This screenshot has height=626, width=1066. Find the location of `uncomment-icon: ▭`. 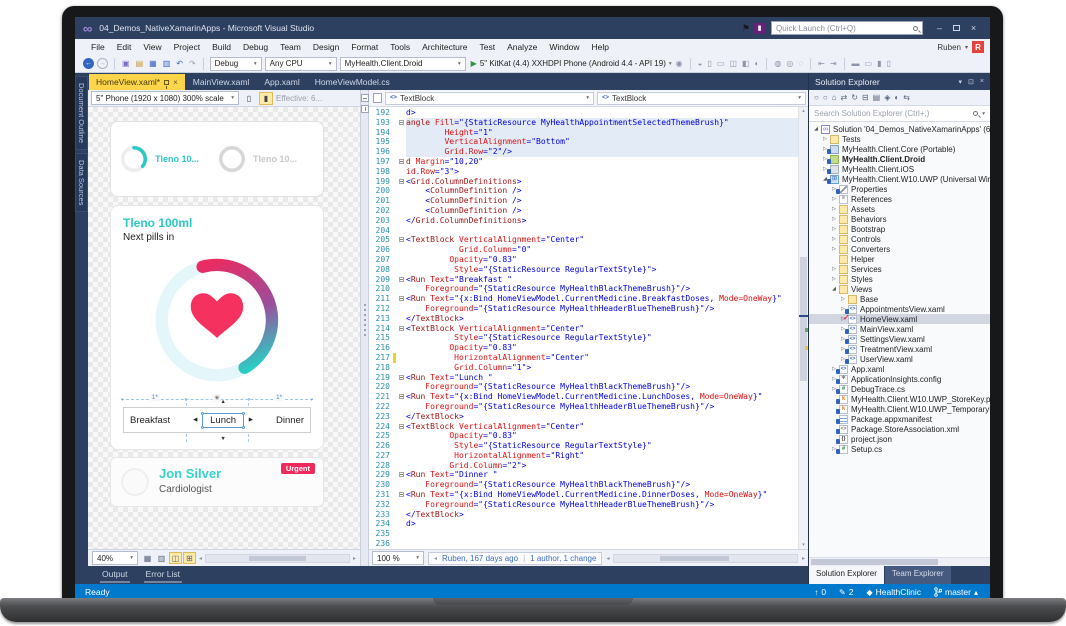

uncomment-icon: ▭ is located at coordinates (869, 63).